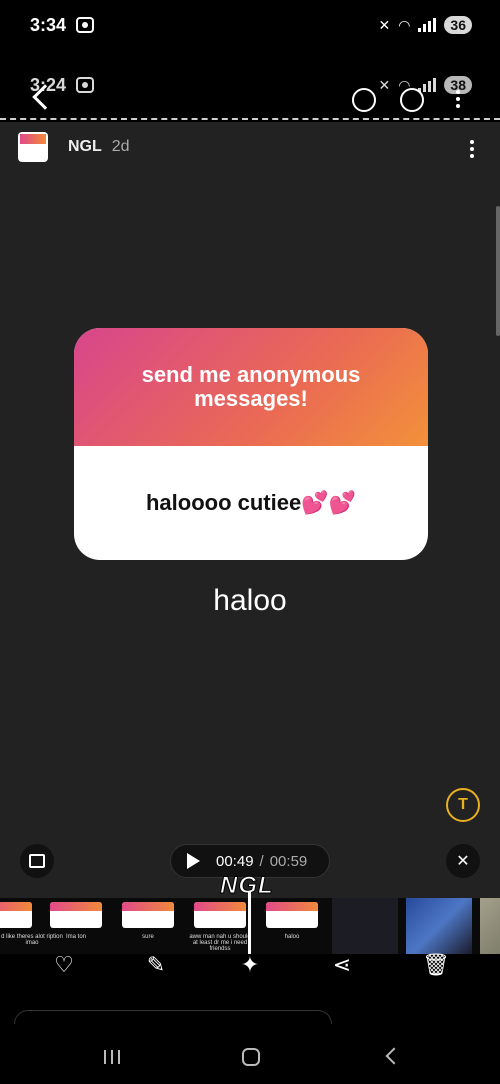 The width and height of the screenshot is (500, 1084). Describe the element at coordinates (112, 1057) in the screenshot. I see `recent-apps-icon` at that location.